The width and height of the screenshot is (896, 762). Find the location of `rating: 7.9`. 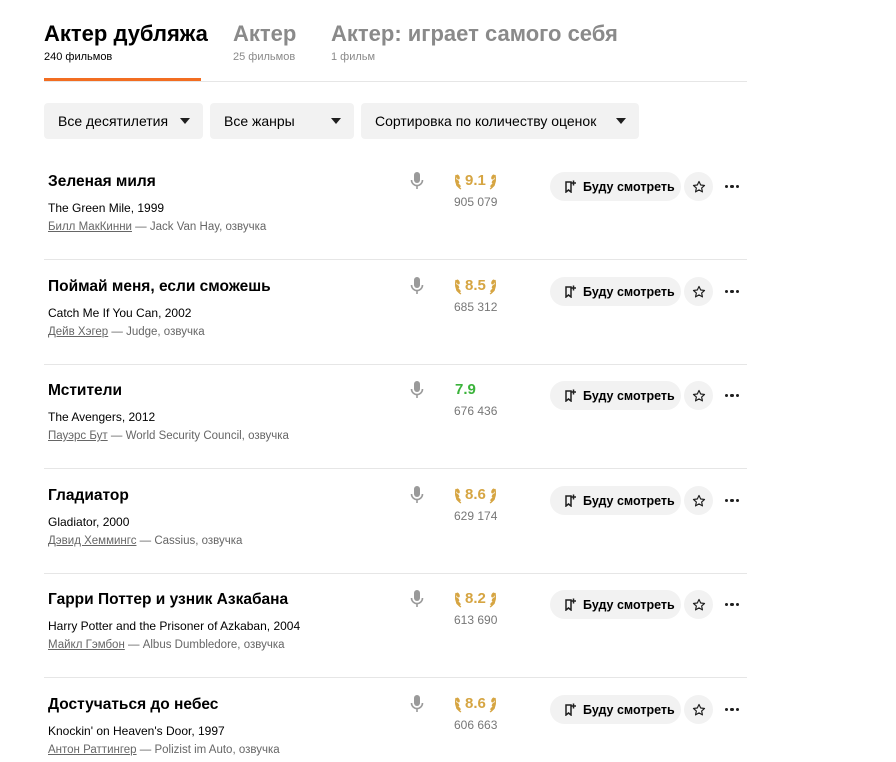

rating: 7.9 is located at coordinates (465, 390).